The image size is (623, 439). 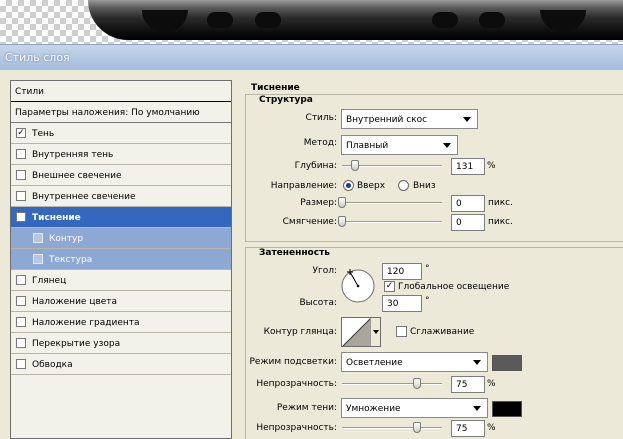 What do you see at coordinates (374, 363) in the screenshot?
I see `highlight-mode-value: Осветление` at bounding box center [374, 363].